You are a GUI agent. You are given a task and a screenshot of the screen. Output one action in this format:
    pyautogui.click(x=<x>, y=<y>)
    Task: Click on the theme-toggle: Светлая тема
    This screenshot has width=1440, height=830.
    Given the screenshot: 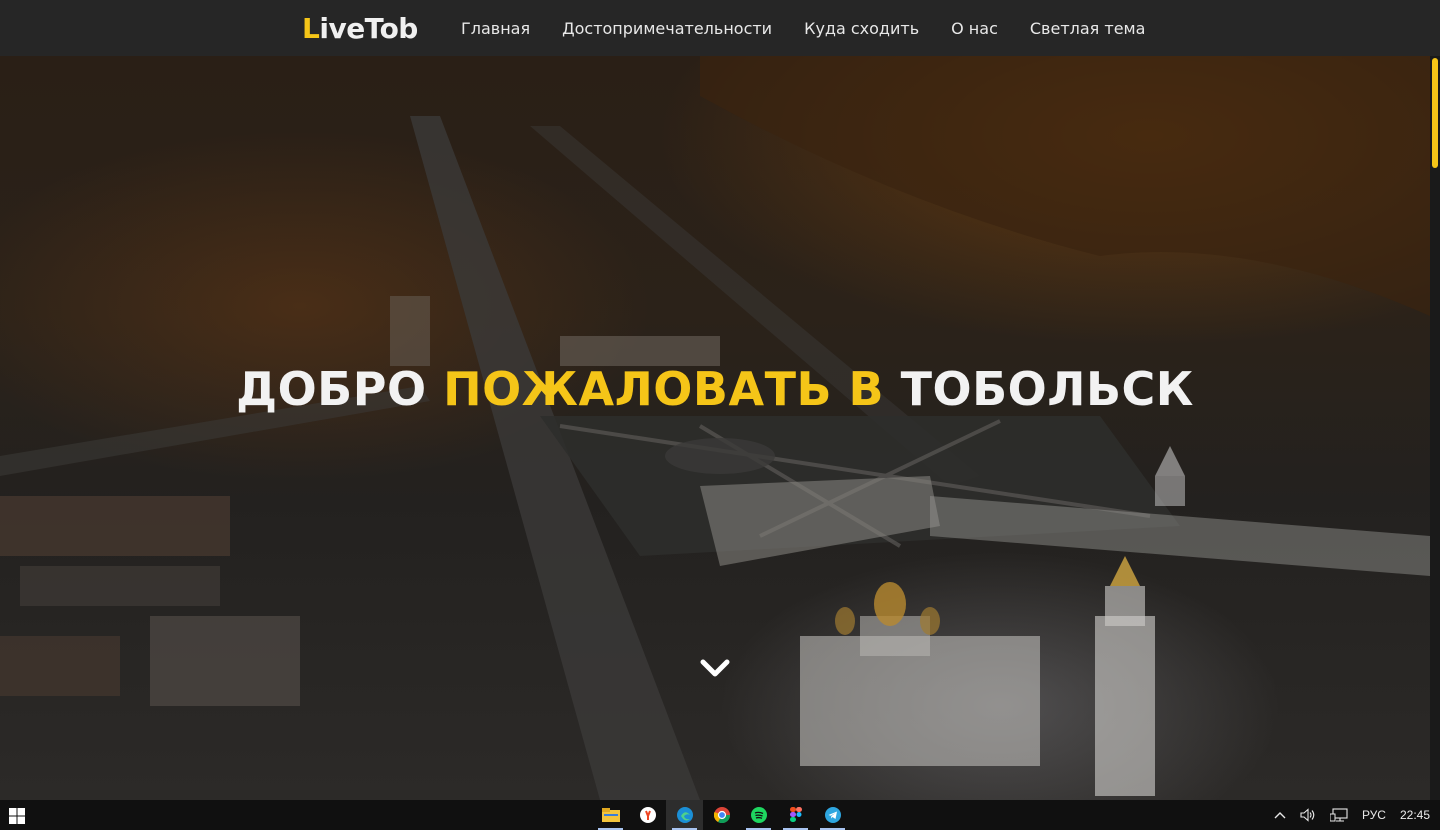 What is the action you would take?
    pyautogui.click(x=1088, y=28)
    